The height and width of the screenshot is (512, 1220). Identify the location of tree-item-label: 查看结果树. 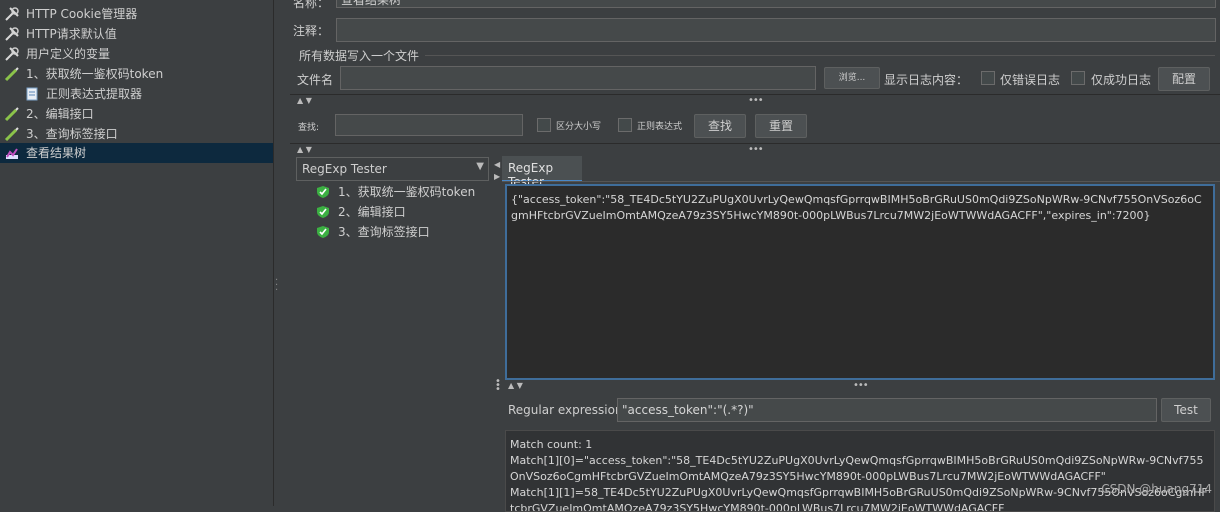
(56, 153).